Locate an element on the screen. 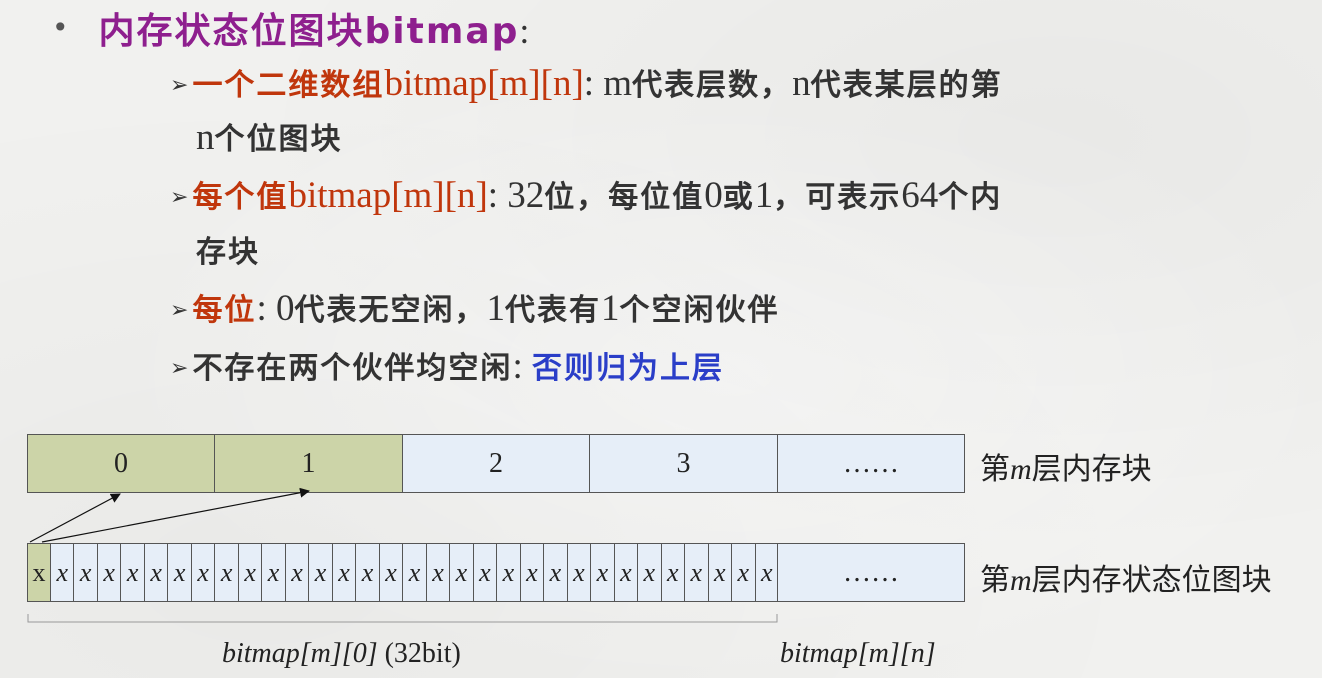 This screenshot has width=1322, height=678. bitmap-n-name: bitmap[m][n] is located at coordinates (858, 653).